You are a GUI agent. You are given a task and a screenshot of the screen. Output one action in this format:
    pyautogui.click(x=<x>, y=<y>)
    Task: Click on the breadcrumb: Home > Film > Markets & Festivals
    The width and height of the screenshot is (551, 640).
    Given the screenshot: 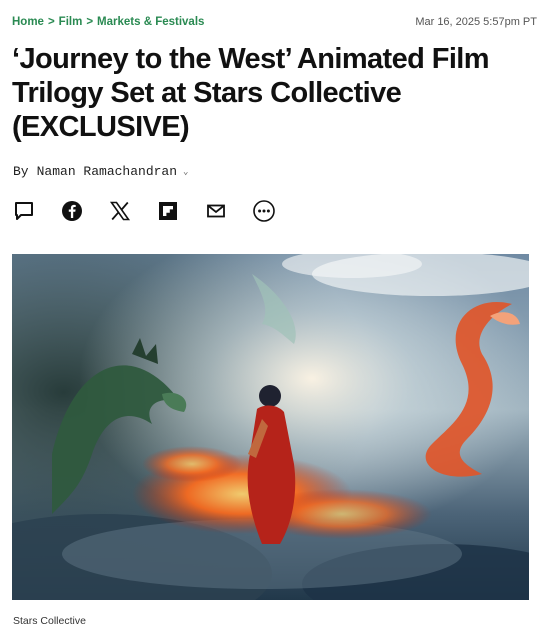 What is the action you would take?
    pyautogui.click(x=108, y=22)
    